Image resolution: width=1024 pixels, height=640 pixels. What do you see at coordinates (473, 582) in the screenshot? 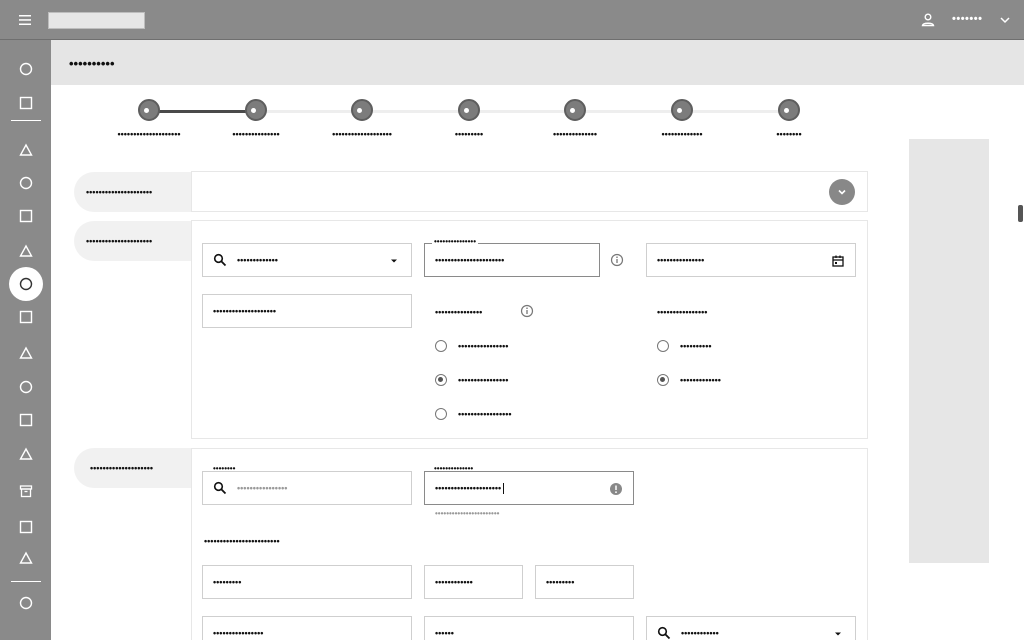
I see `row1-field-2: ••••••••••••` at bounding box center [473, 582].